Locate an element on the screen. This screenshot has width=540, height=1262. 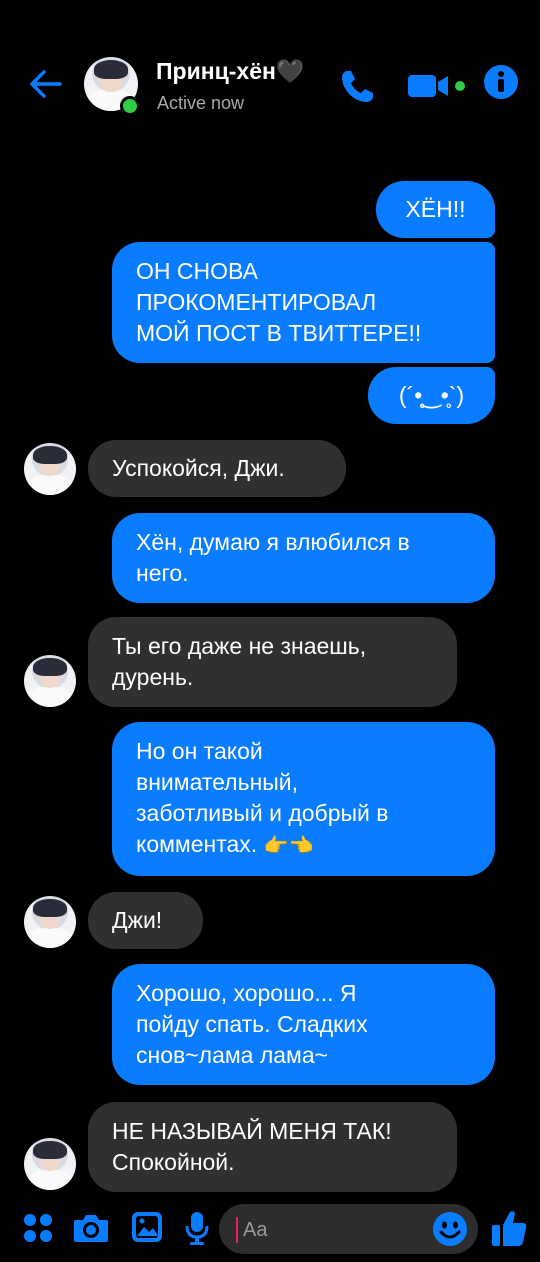
message-text-line: Хорошо, хорошо... Я is located at coordinates (246, 993).